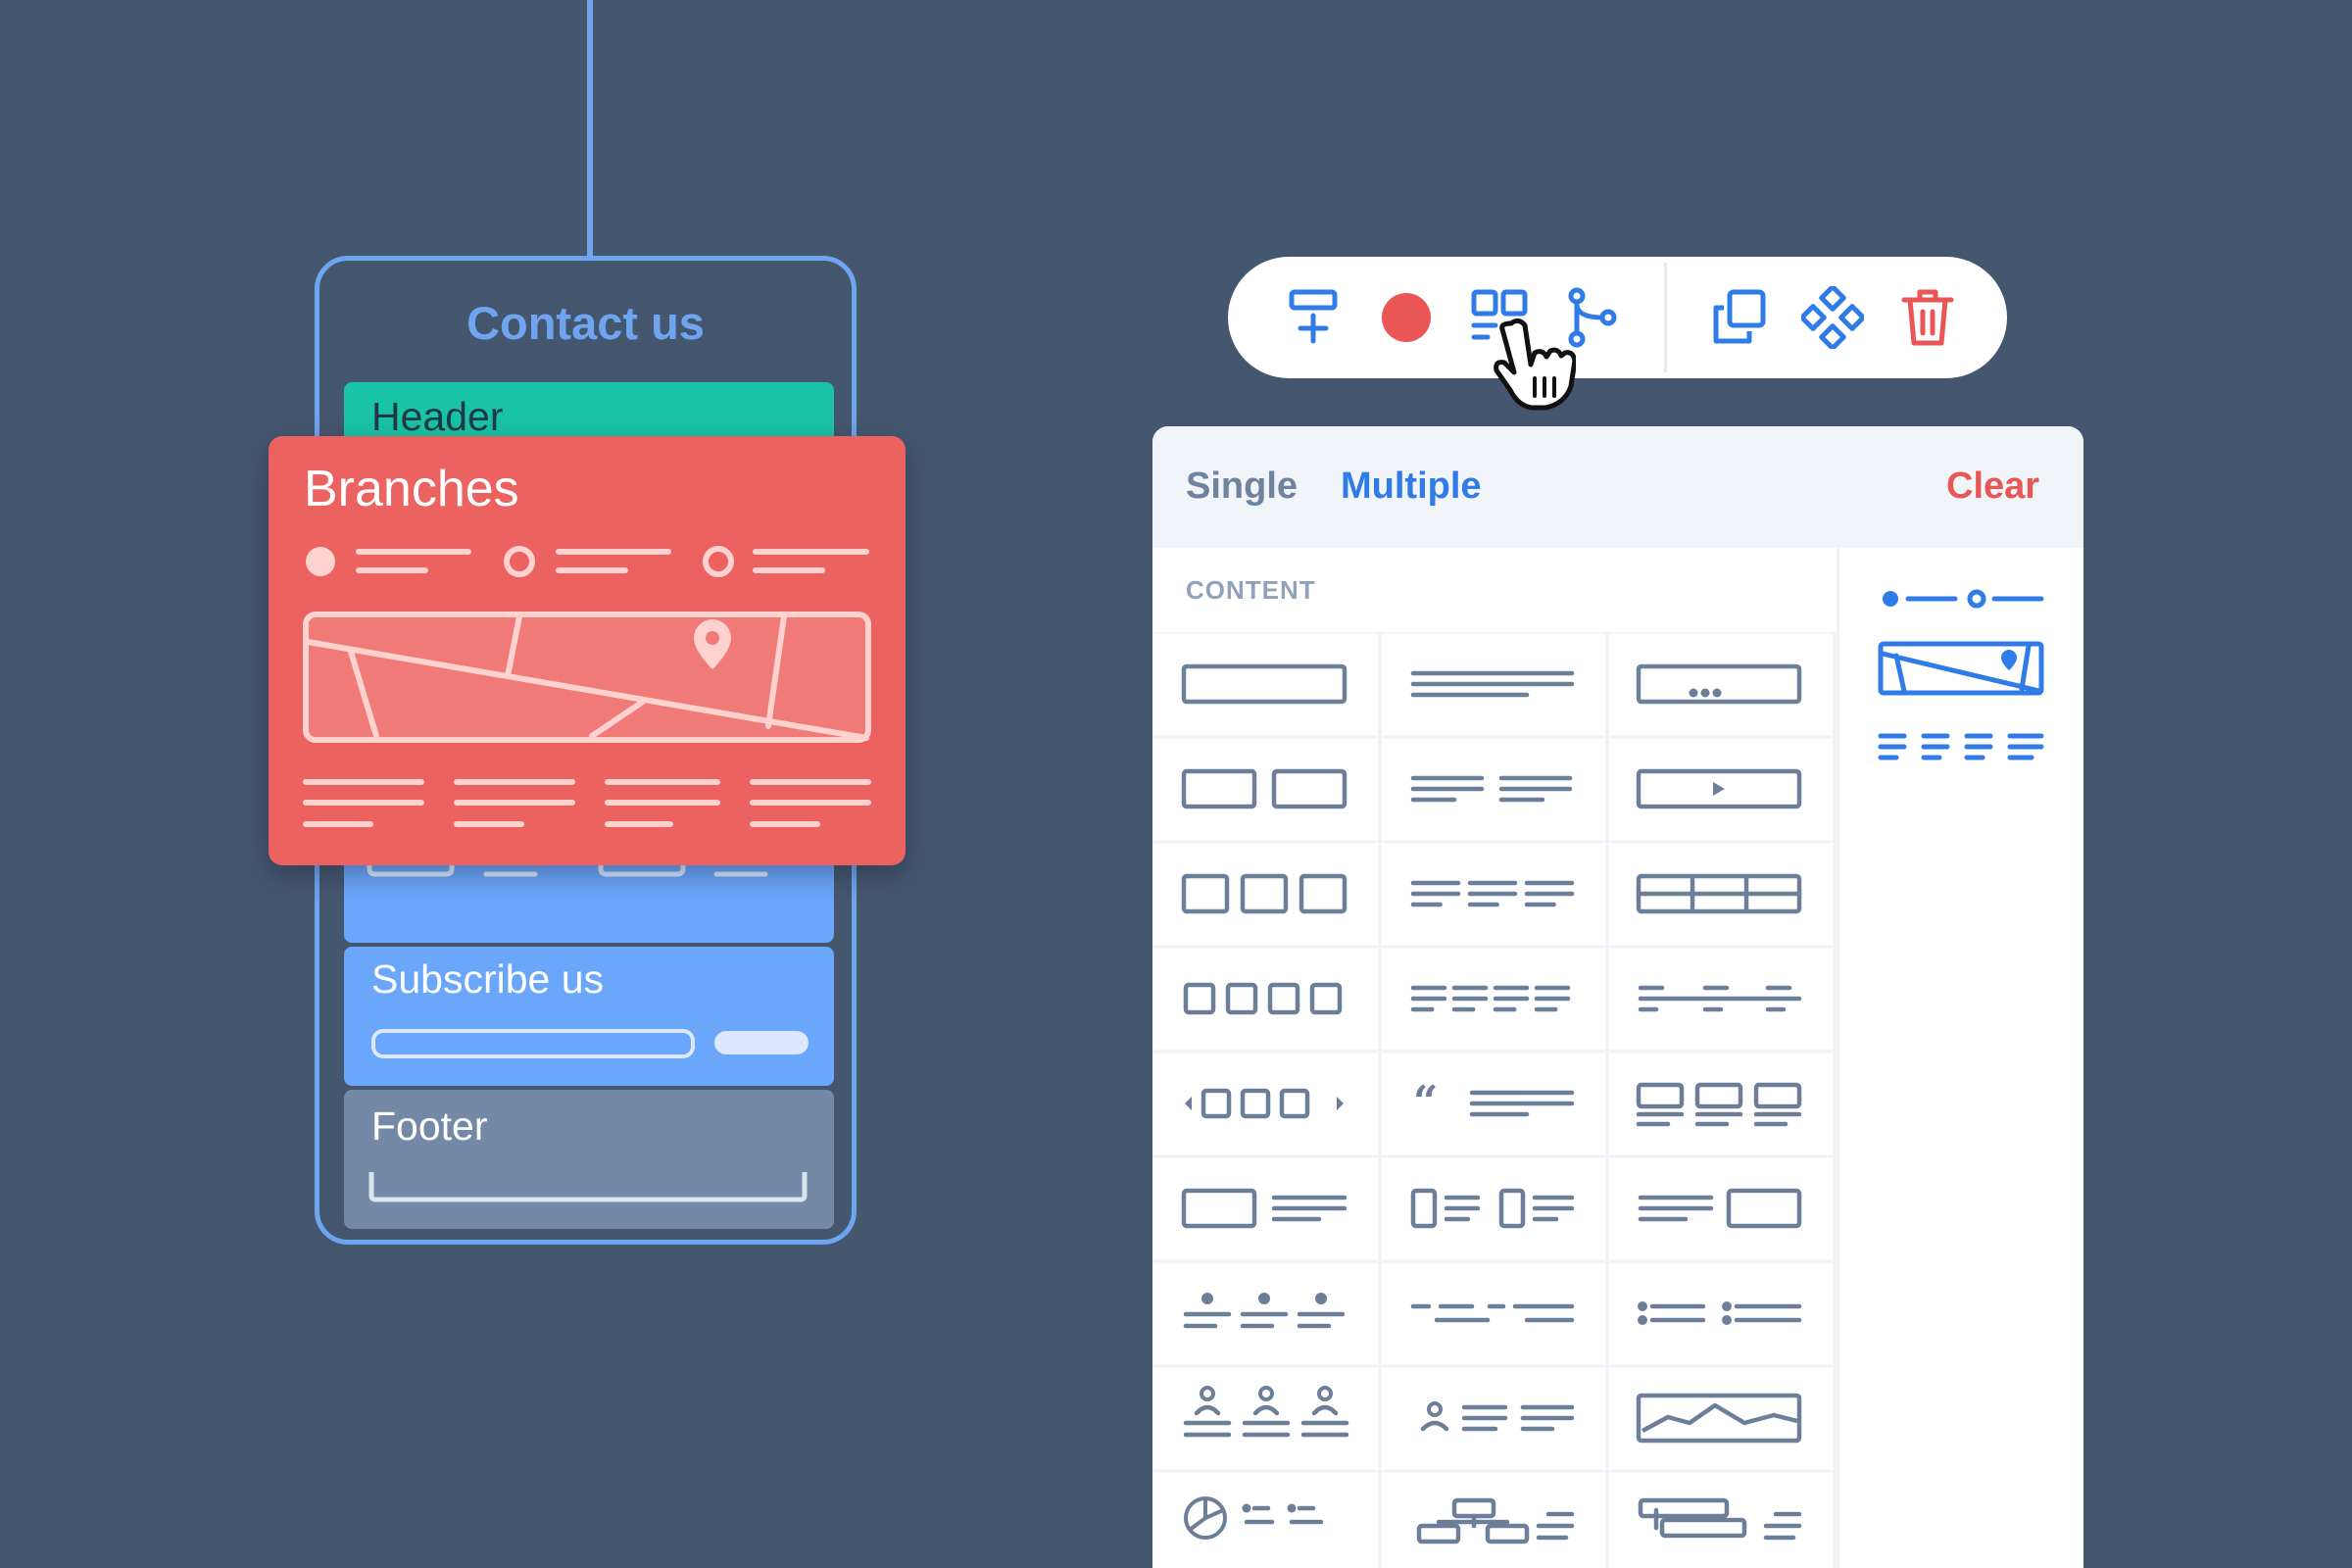 Image resolution: width=2352 pixels, height=1568 pixels. What do you see at coordinates (1242, 487) in the screenshot?
I see `tab-single: Single` at bounding box center [1242, 487].